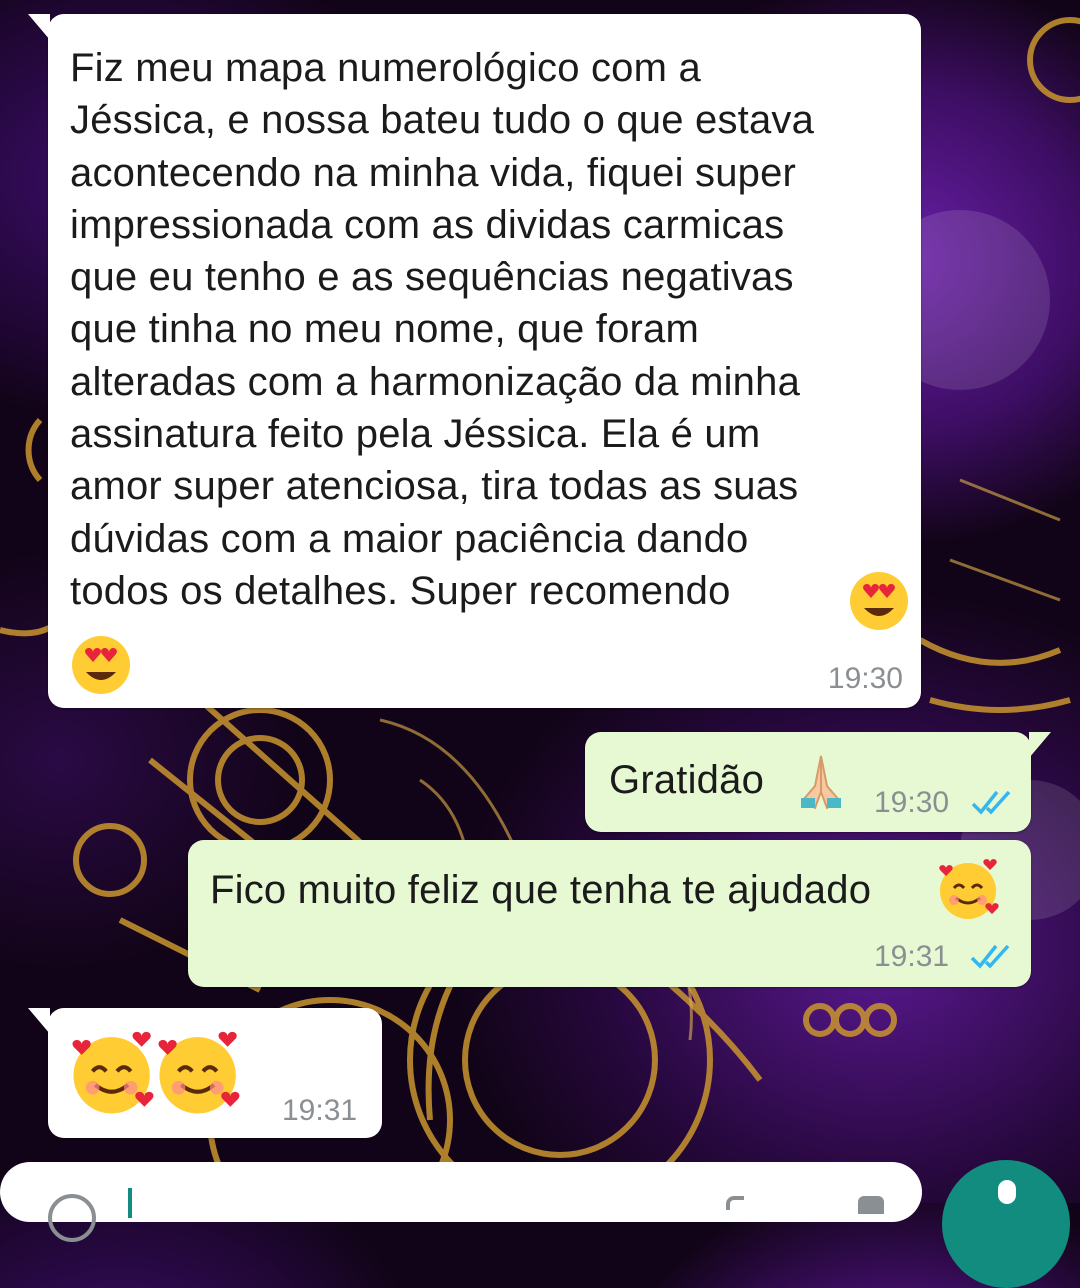 This screenshot has width=1080, height=1288. What do you see at coordinates (72, 1218) in the screenshot?
I see `emoji-picker-icon` at bounding box center [72, 1218].